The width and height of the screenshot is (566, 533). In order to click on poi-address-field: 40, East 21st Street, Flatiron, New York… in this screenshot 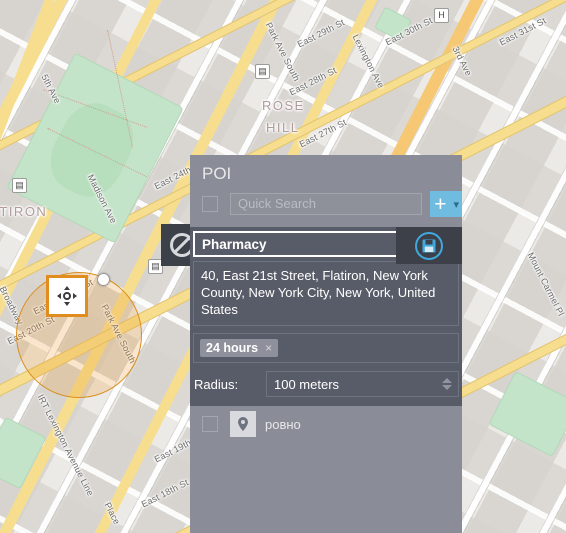, I will do `click(326, 294)`.